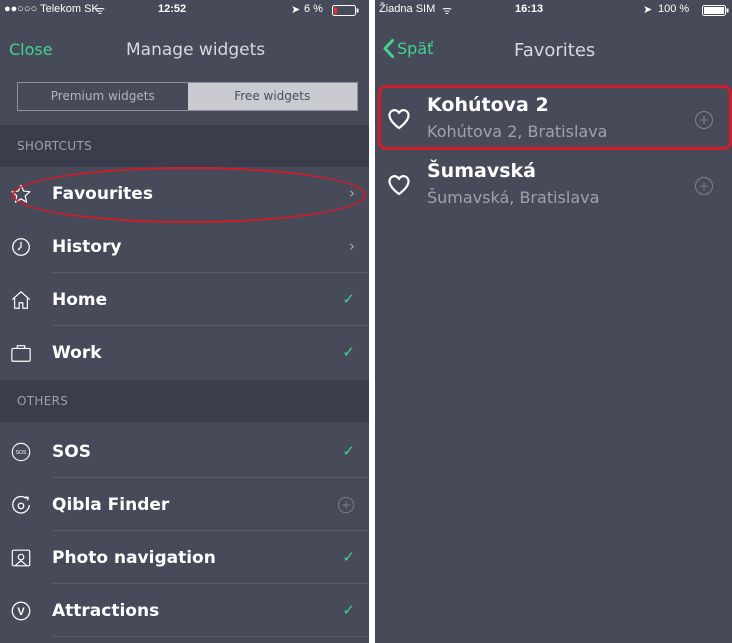  What do you see at coordinates (134, 558) in the screenshot?
I see `widget-label: Photo navigation` at bounding box center [134, 558].